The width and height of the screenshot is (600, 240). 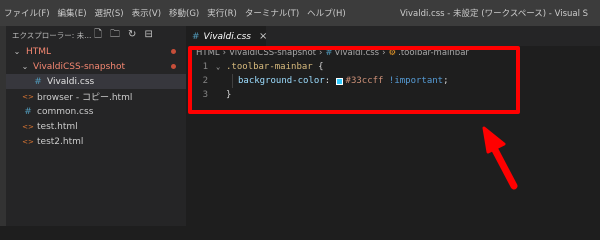 I want to click on tree-item-label: VivaldiCSS-snapshot, so click(x=79, y=66).